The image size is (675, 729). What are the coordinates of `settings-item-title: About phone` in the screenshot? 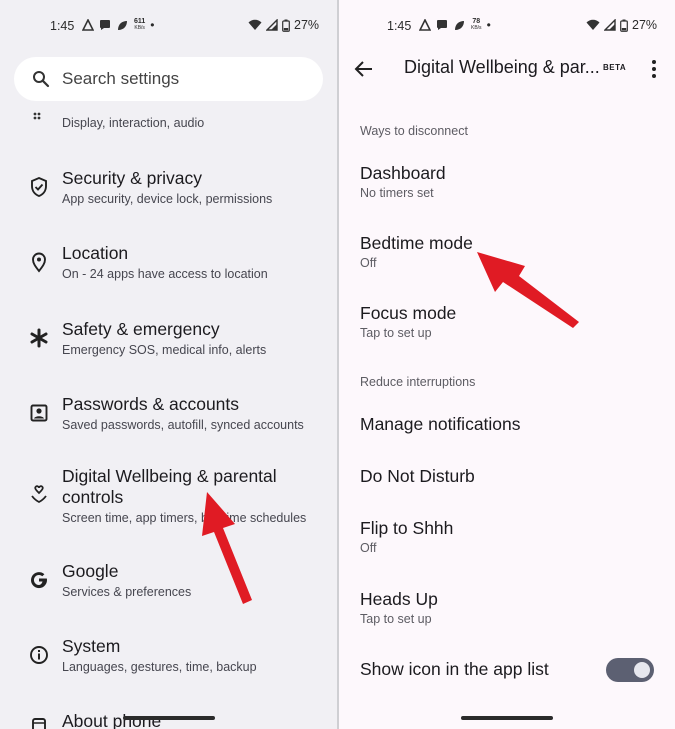 It's located at (112, 720).